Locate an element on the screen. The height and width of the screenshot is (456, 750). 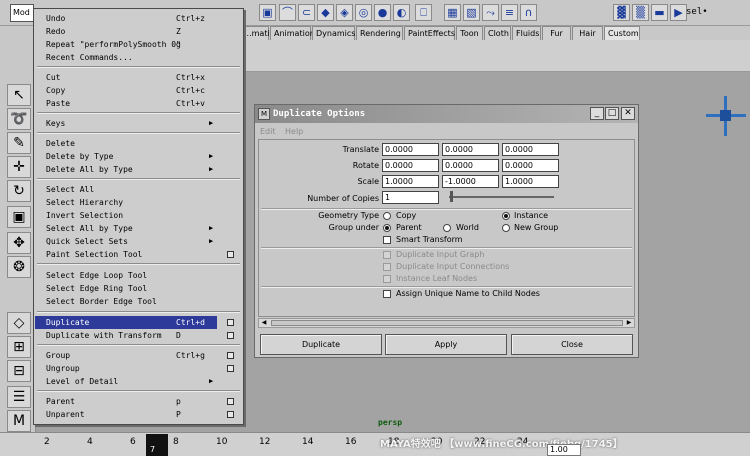
tab-dynamics: Dynamics is located at coordinates (333, 33).